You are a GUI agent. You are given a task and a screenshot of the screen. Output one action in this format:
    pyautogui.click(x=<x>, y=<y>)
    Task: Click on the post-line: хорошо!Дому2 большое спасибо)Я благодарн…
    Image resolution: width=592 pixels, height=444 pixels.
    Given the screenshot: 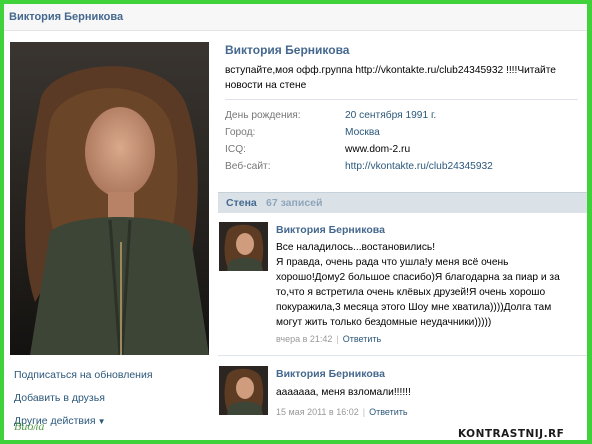 What is the action you would take?
    pyautogui.click(x=418, y=277)
    